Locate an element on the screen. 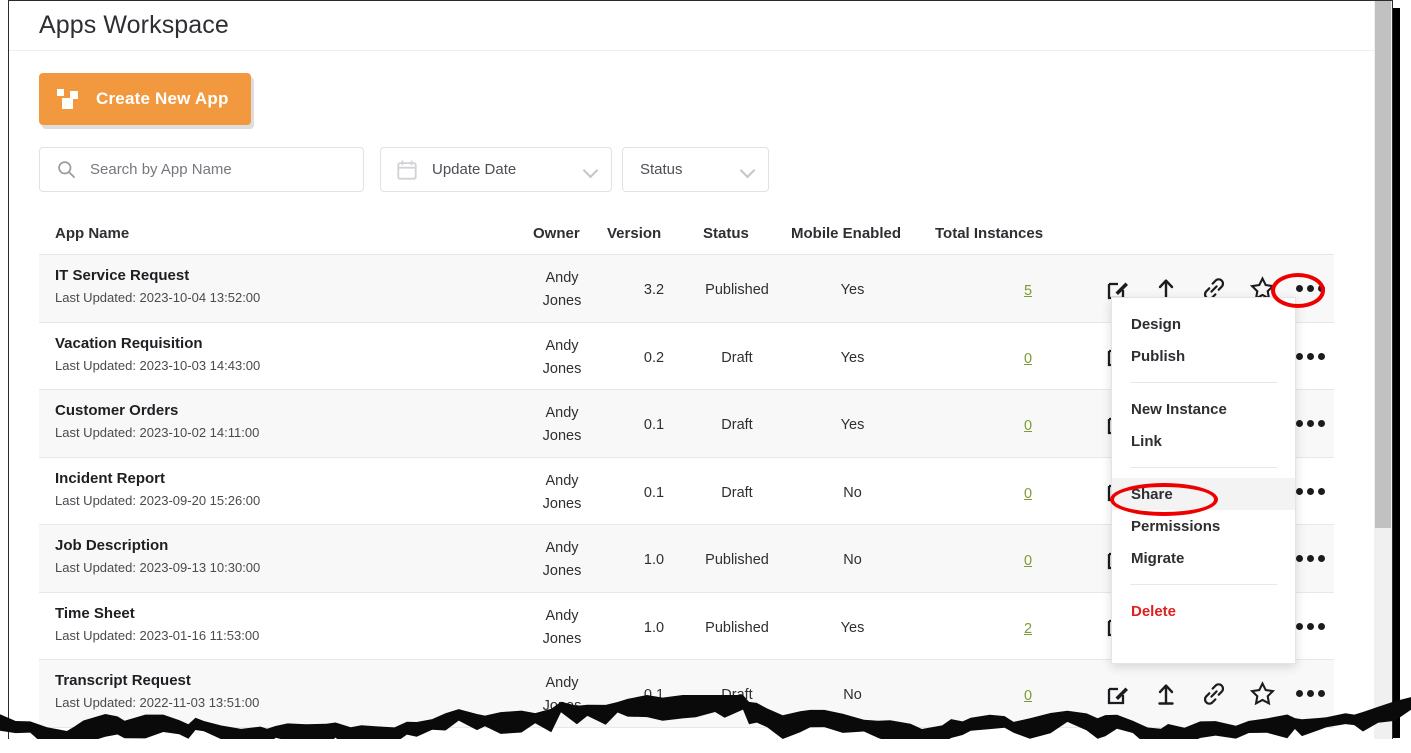 The image size is (1411, 753). total-instances-link: 2 is located at coordinates (1028, 629).